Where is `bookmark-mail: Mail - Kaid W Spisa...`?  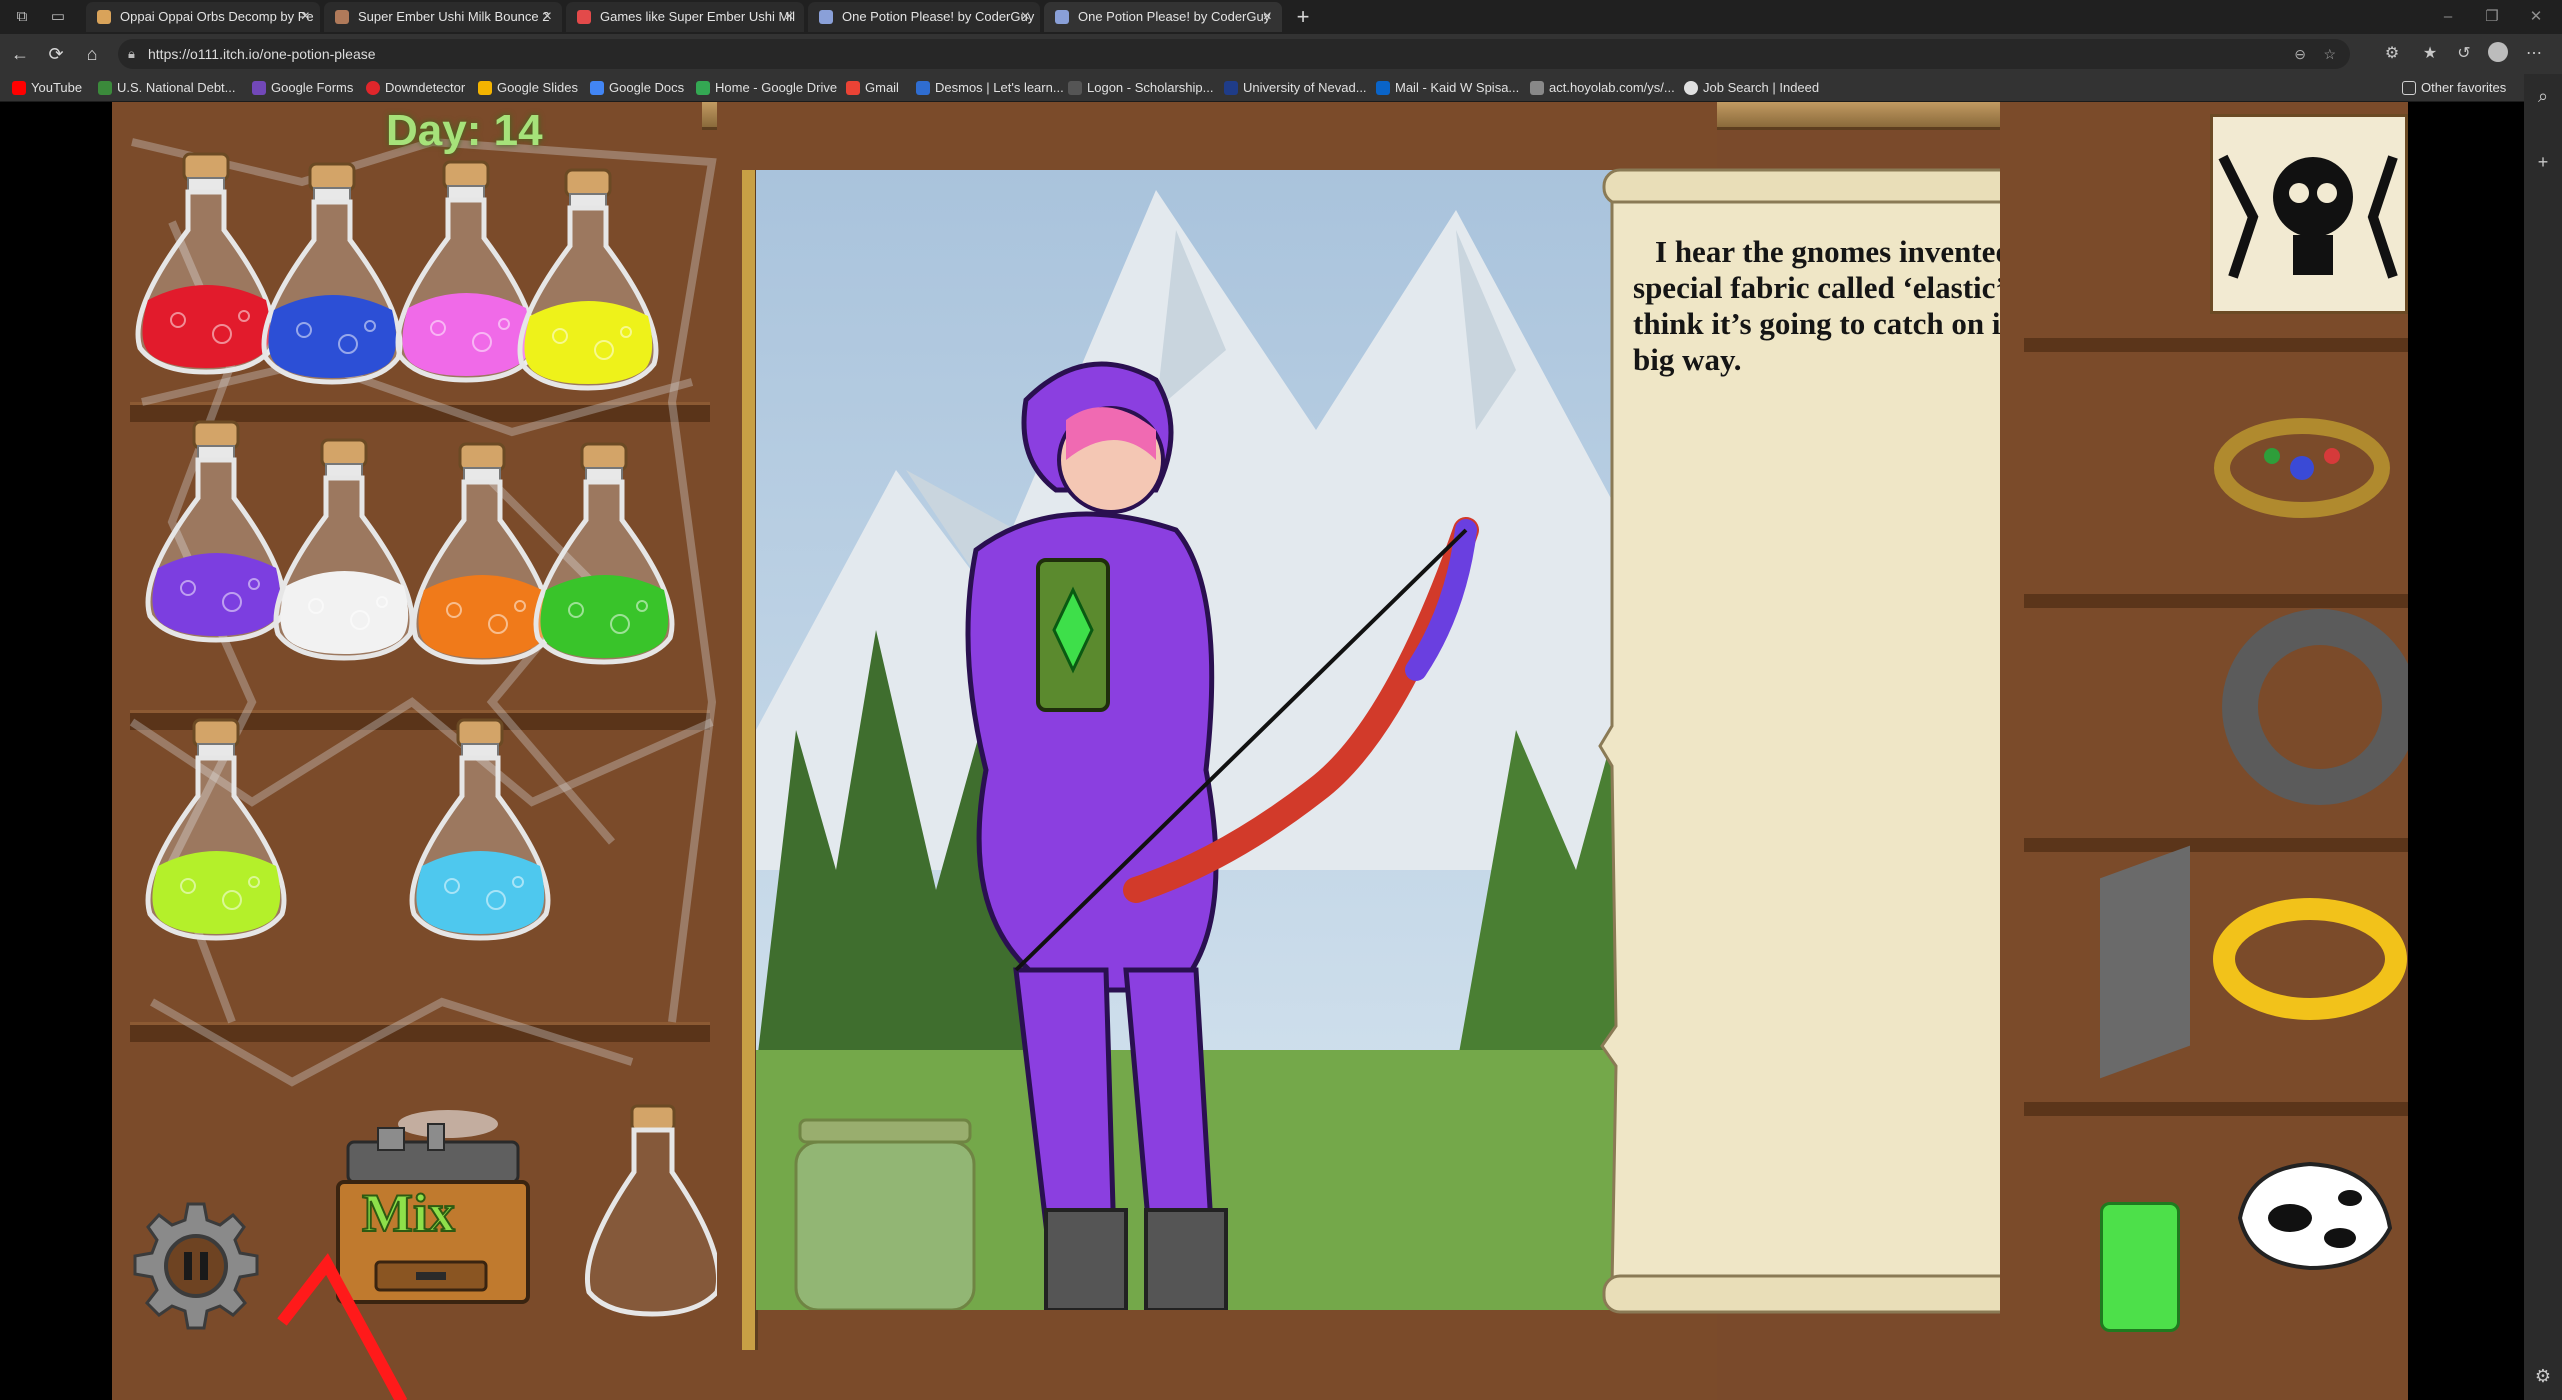
bookmark-mail: Mail - Kaid W Spisa... is located at coordinates (1447, 88).